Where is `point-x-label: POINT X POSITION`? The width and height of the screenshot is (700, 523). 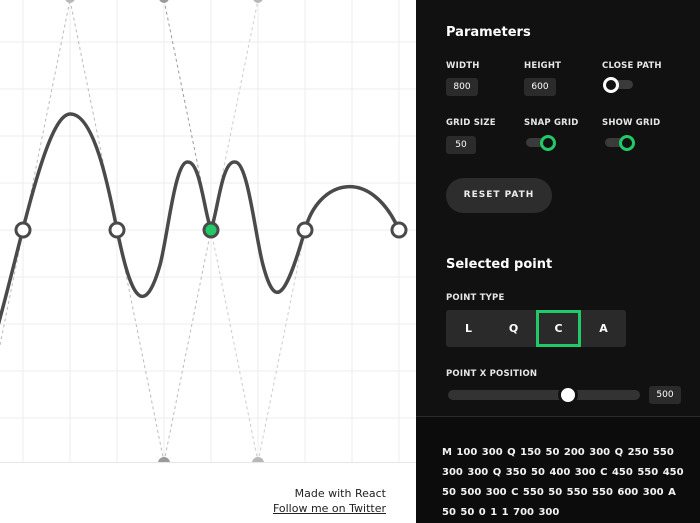 point-x-label: POINT X POSITION is located at coordinates (492, 374).